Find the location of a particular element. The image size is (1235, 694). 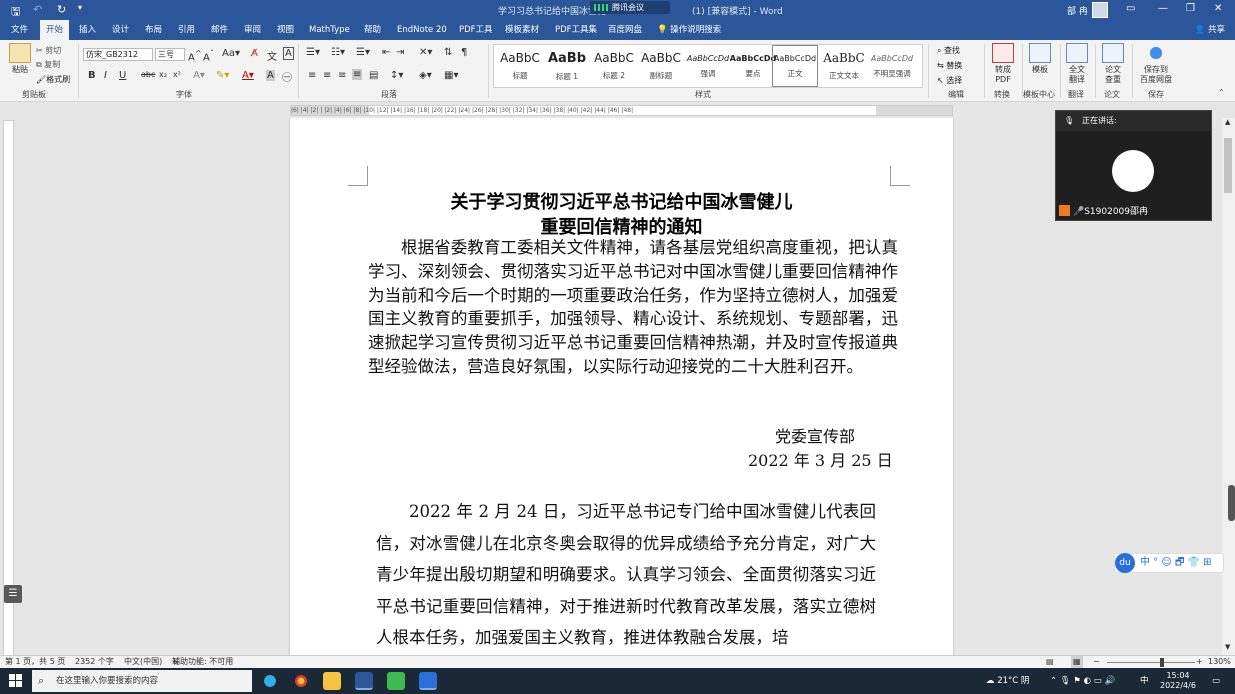

tab-layout: 布局 is located at coordinates (153, 30).